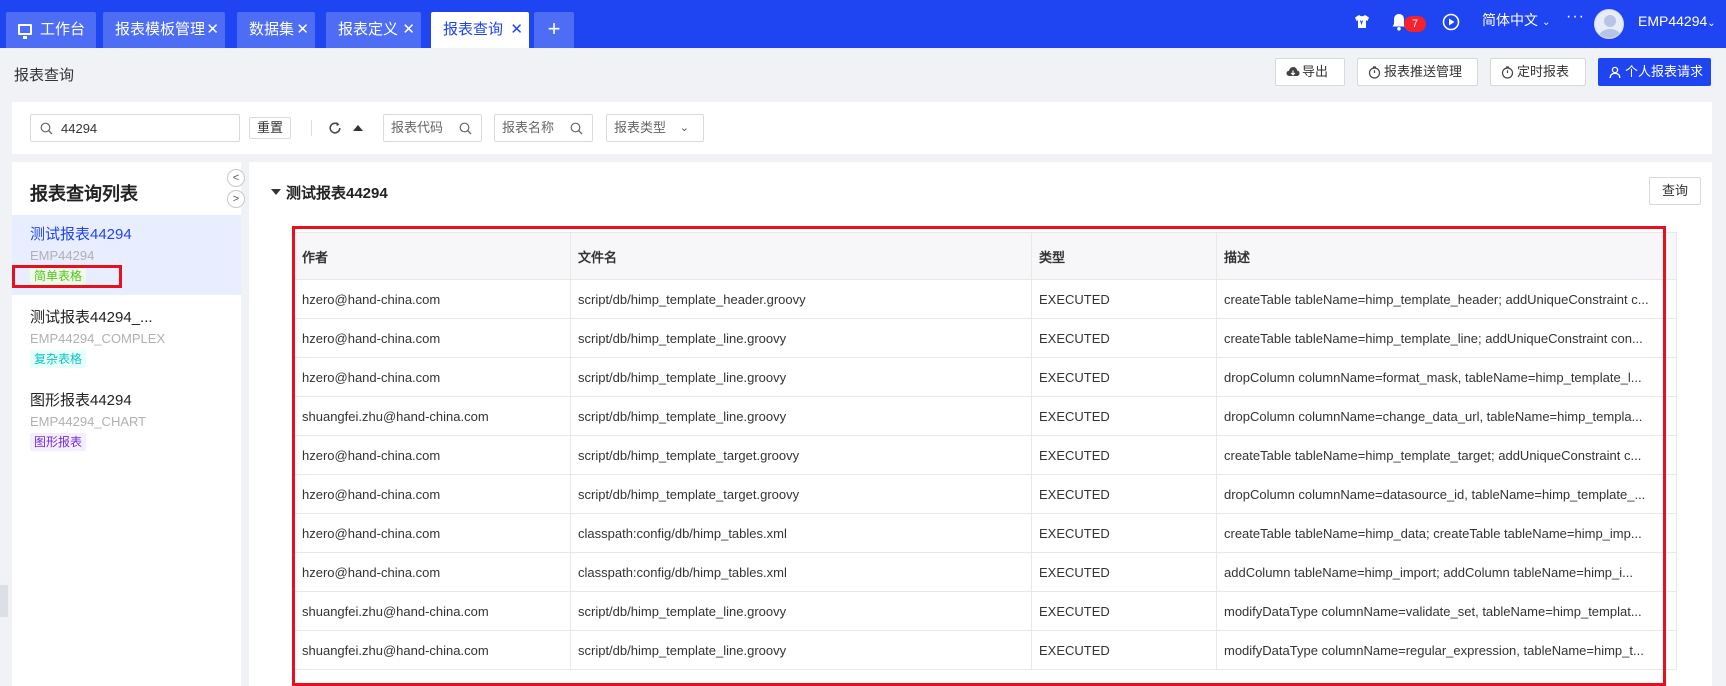  I want to click on export-label: 导出, so click(1315, 71).